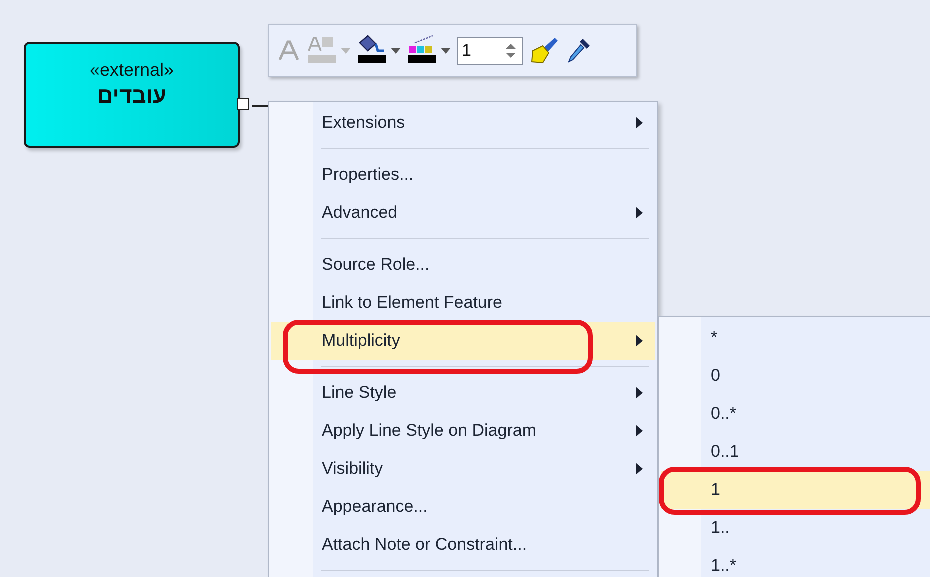 This screenshot has width=930, height=577. Describe the element at coordinates (795, 376) in the screenshot. I see `menu-item: 0` at that location.